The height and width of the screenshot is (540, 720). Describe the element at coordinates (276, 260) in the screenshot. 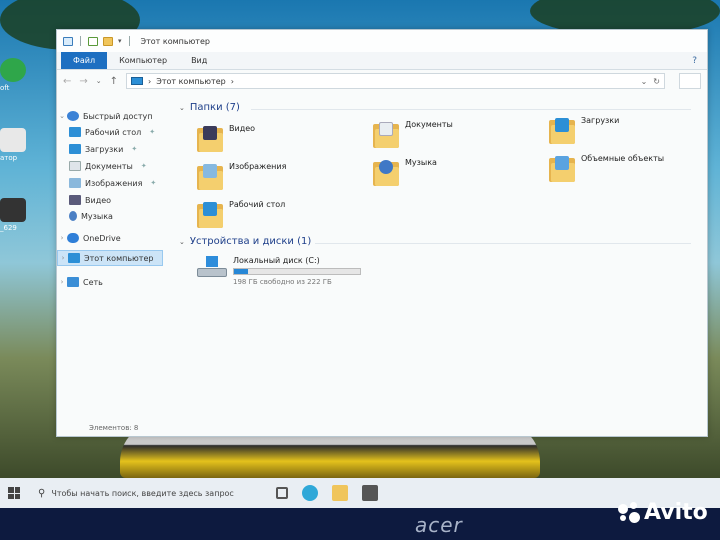

I see `drive-name: Локальный диск (C:)` at that location.